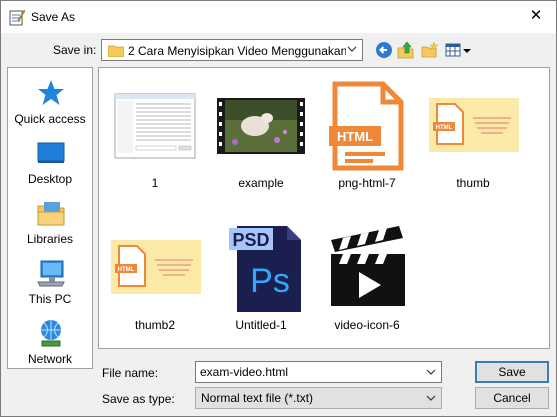 Image resolution: width=557 pixels, height=417 pixels. I want to click on place-network: Network, so click(50, 341).